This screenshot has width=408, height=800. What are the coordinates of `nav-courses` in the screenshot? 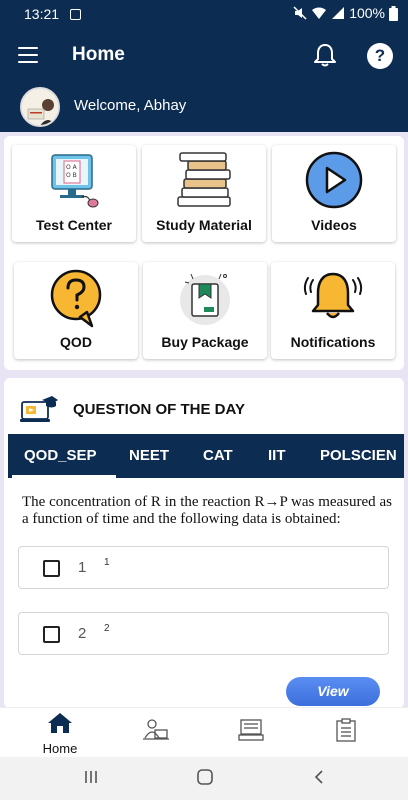 It's located at (251, 729).